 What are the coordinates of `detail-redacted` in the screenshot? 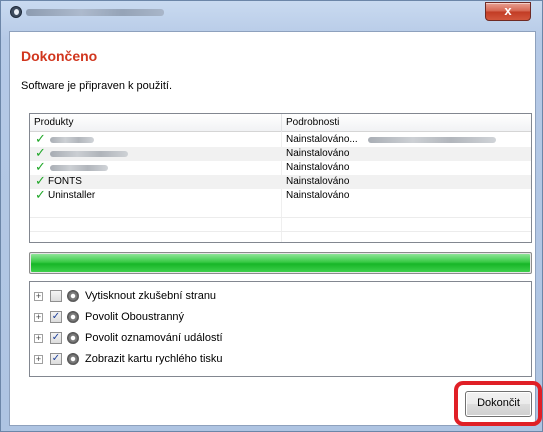 It's located at (432, 140).